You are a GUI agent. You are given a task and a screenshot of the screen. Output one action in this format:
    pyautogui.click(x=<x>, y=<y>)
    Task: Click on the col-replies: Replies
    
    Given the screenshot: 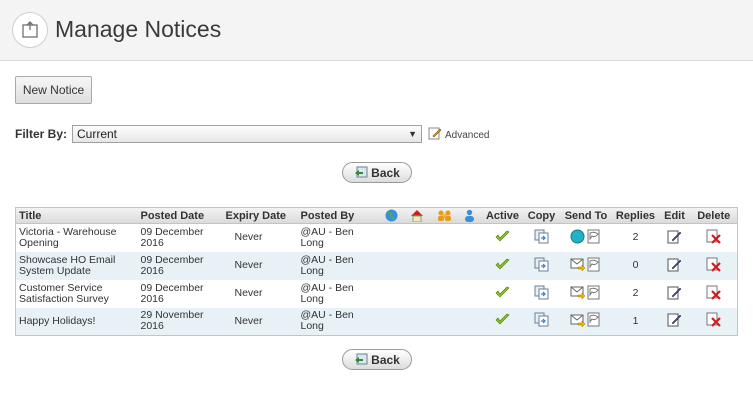 What is the action you would take?
    pyautogui.click(x=635, y=215)
    